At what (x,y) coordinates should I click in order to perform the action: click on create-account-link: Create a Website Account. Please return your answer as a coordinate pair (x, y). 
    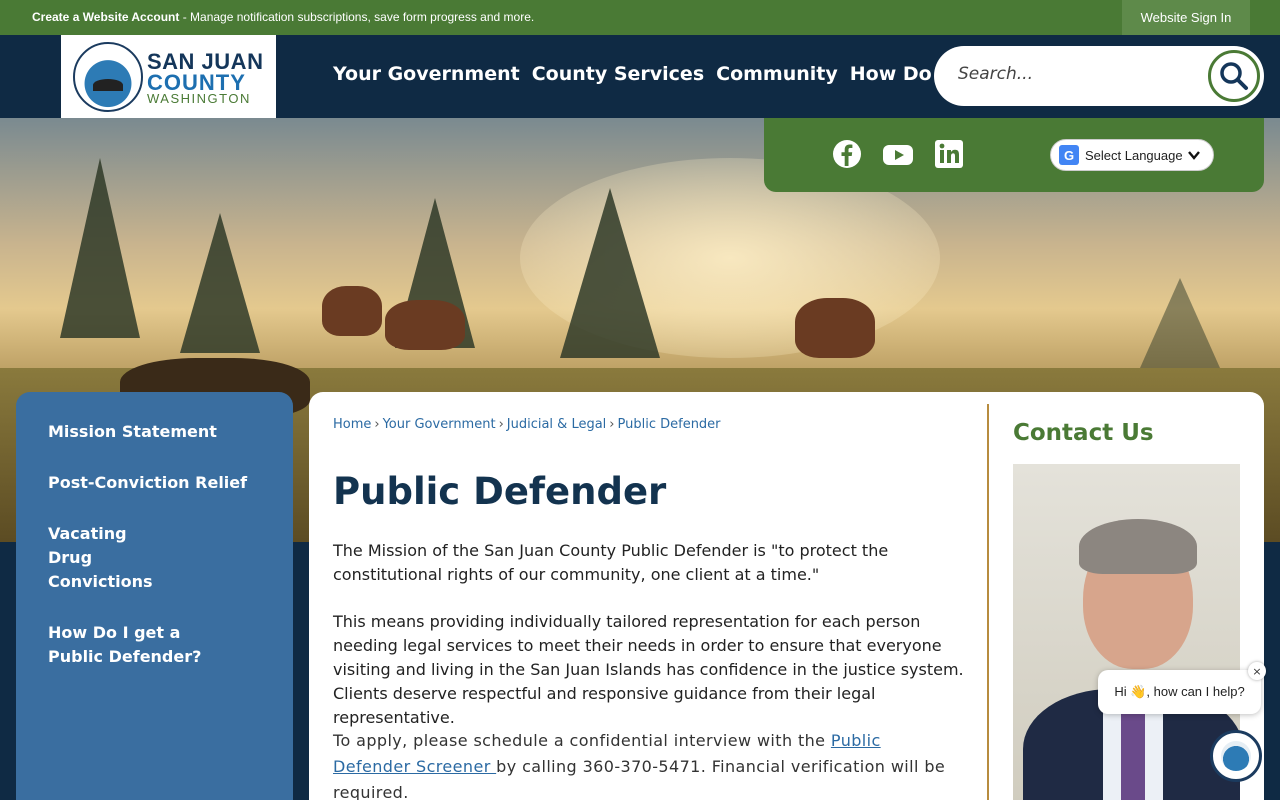
    Looking at the image, I should click on (105, 17).